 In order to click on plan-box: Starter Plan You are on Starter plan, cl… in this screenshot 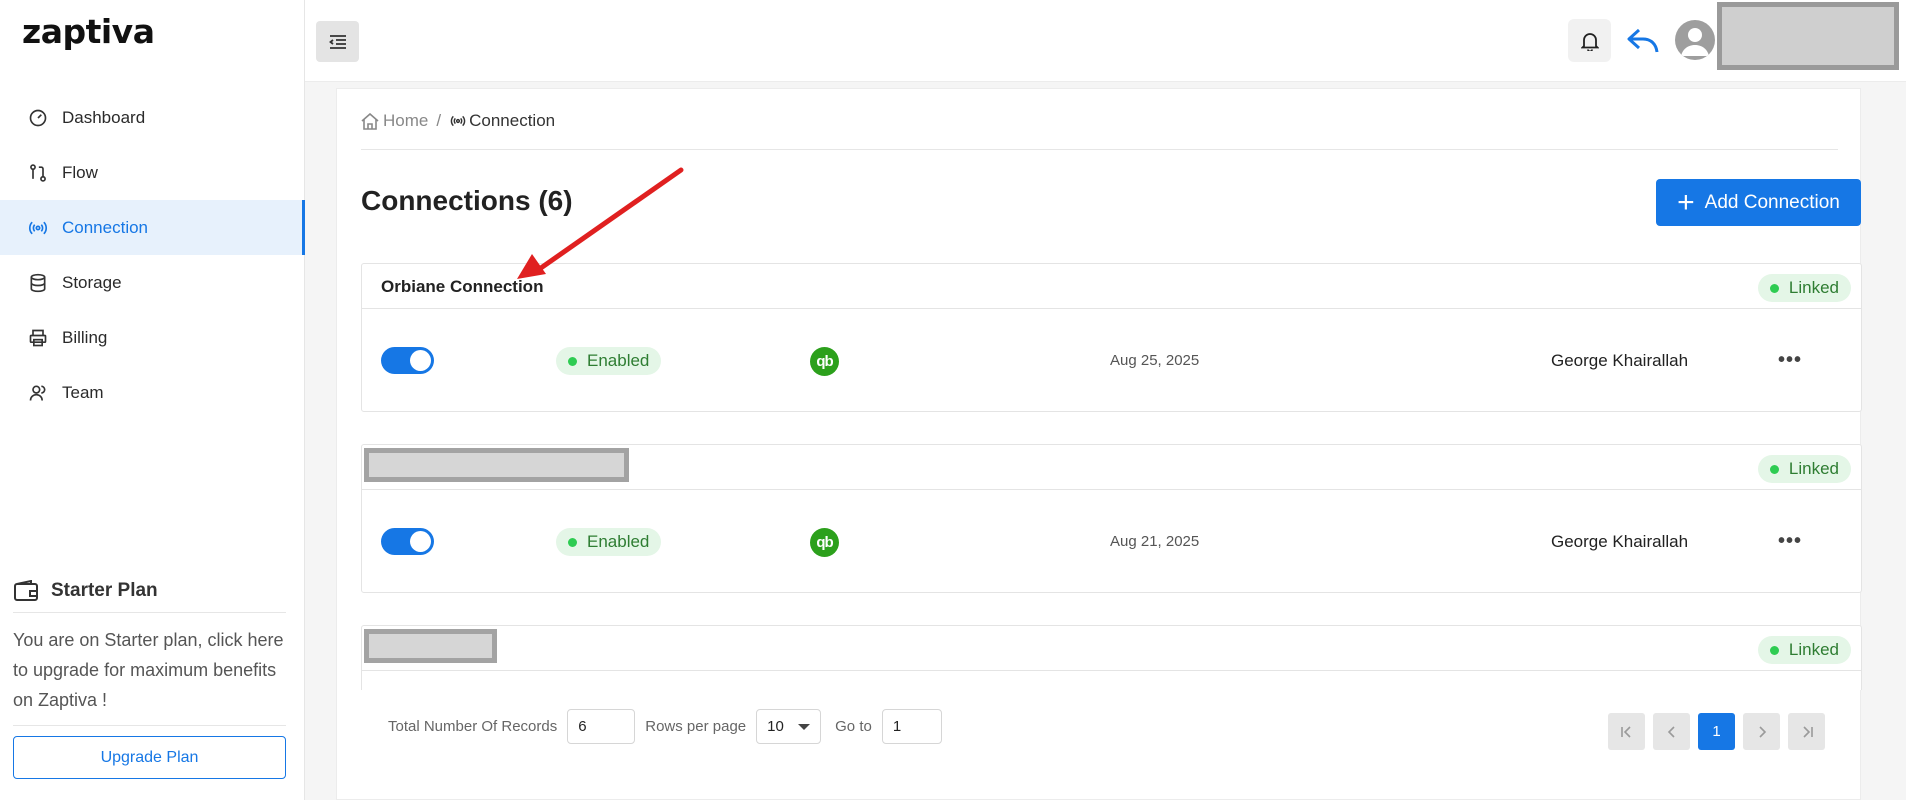, I will do `click(149, 679)`.